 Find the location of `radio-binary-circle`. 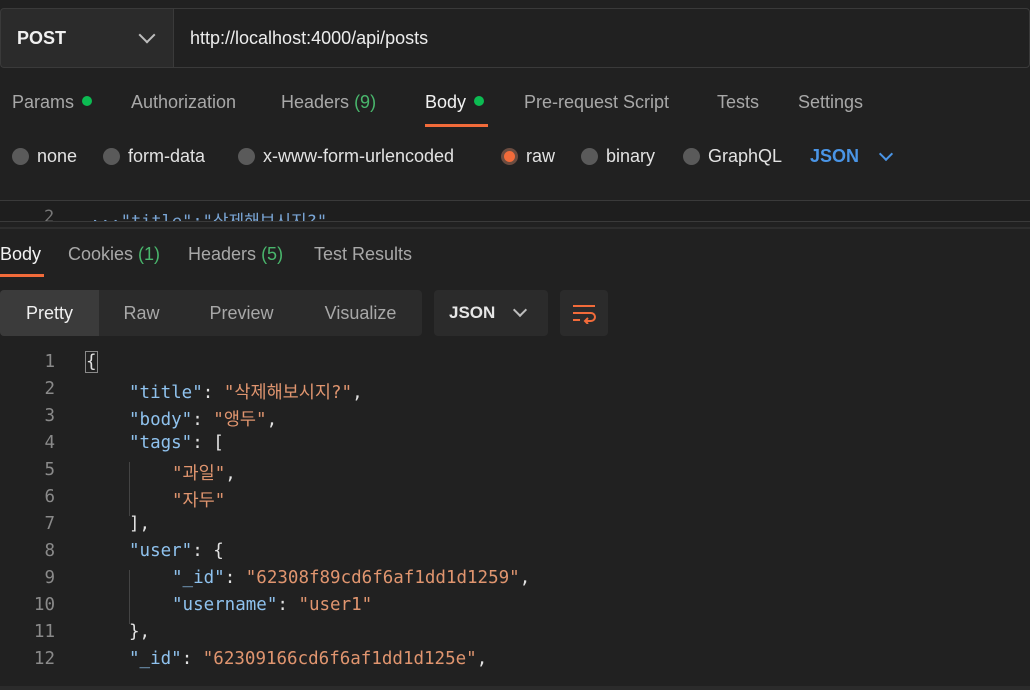

radio-binary-circle is located at coordinates (589, 156).